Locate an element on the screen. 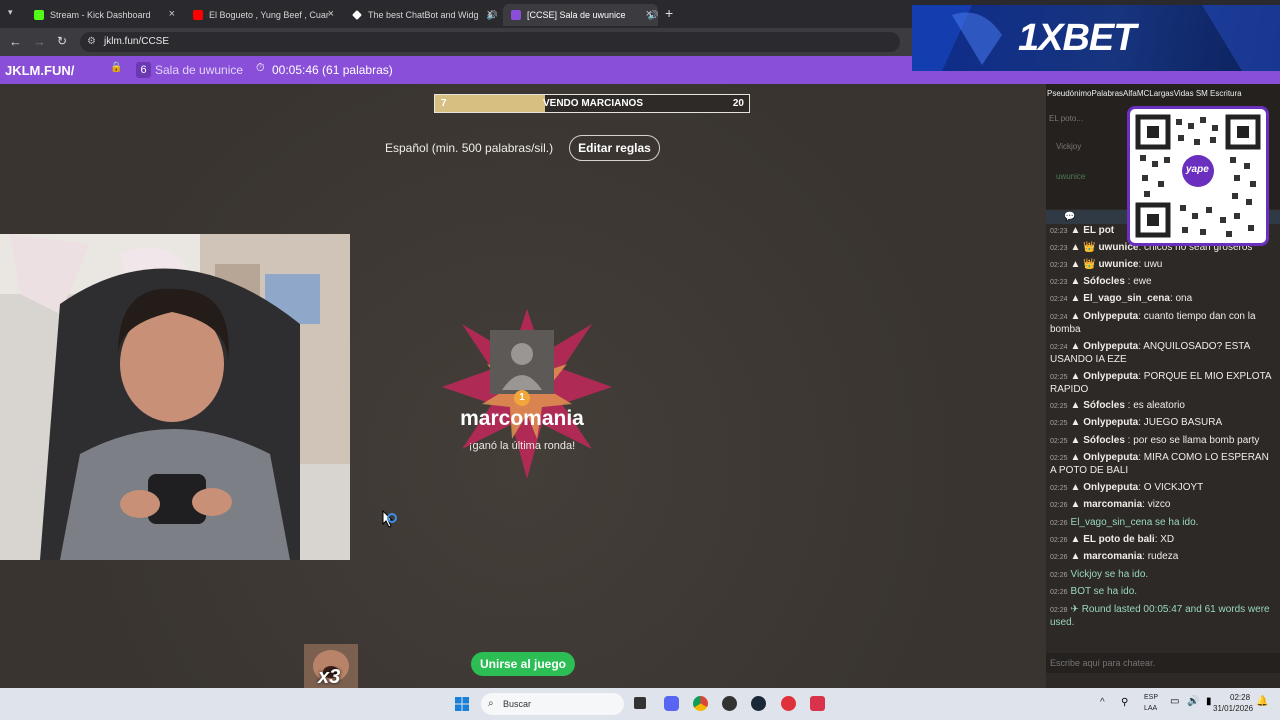 The height and width of the screenshot is (720, 1280). taskbar-search: ⌕ Buscar is located at coordinates (552, 704).